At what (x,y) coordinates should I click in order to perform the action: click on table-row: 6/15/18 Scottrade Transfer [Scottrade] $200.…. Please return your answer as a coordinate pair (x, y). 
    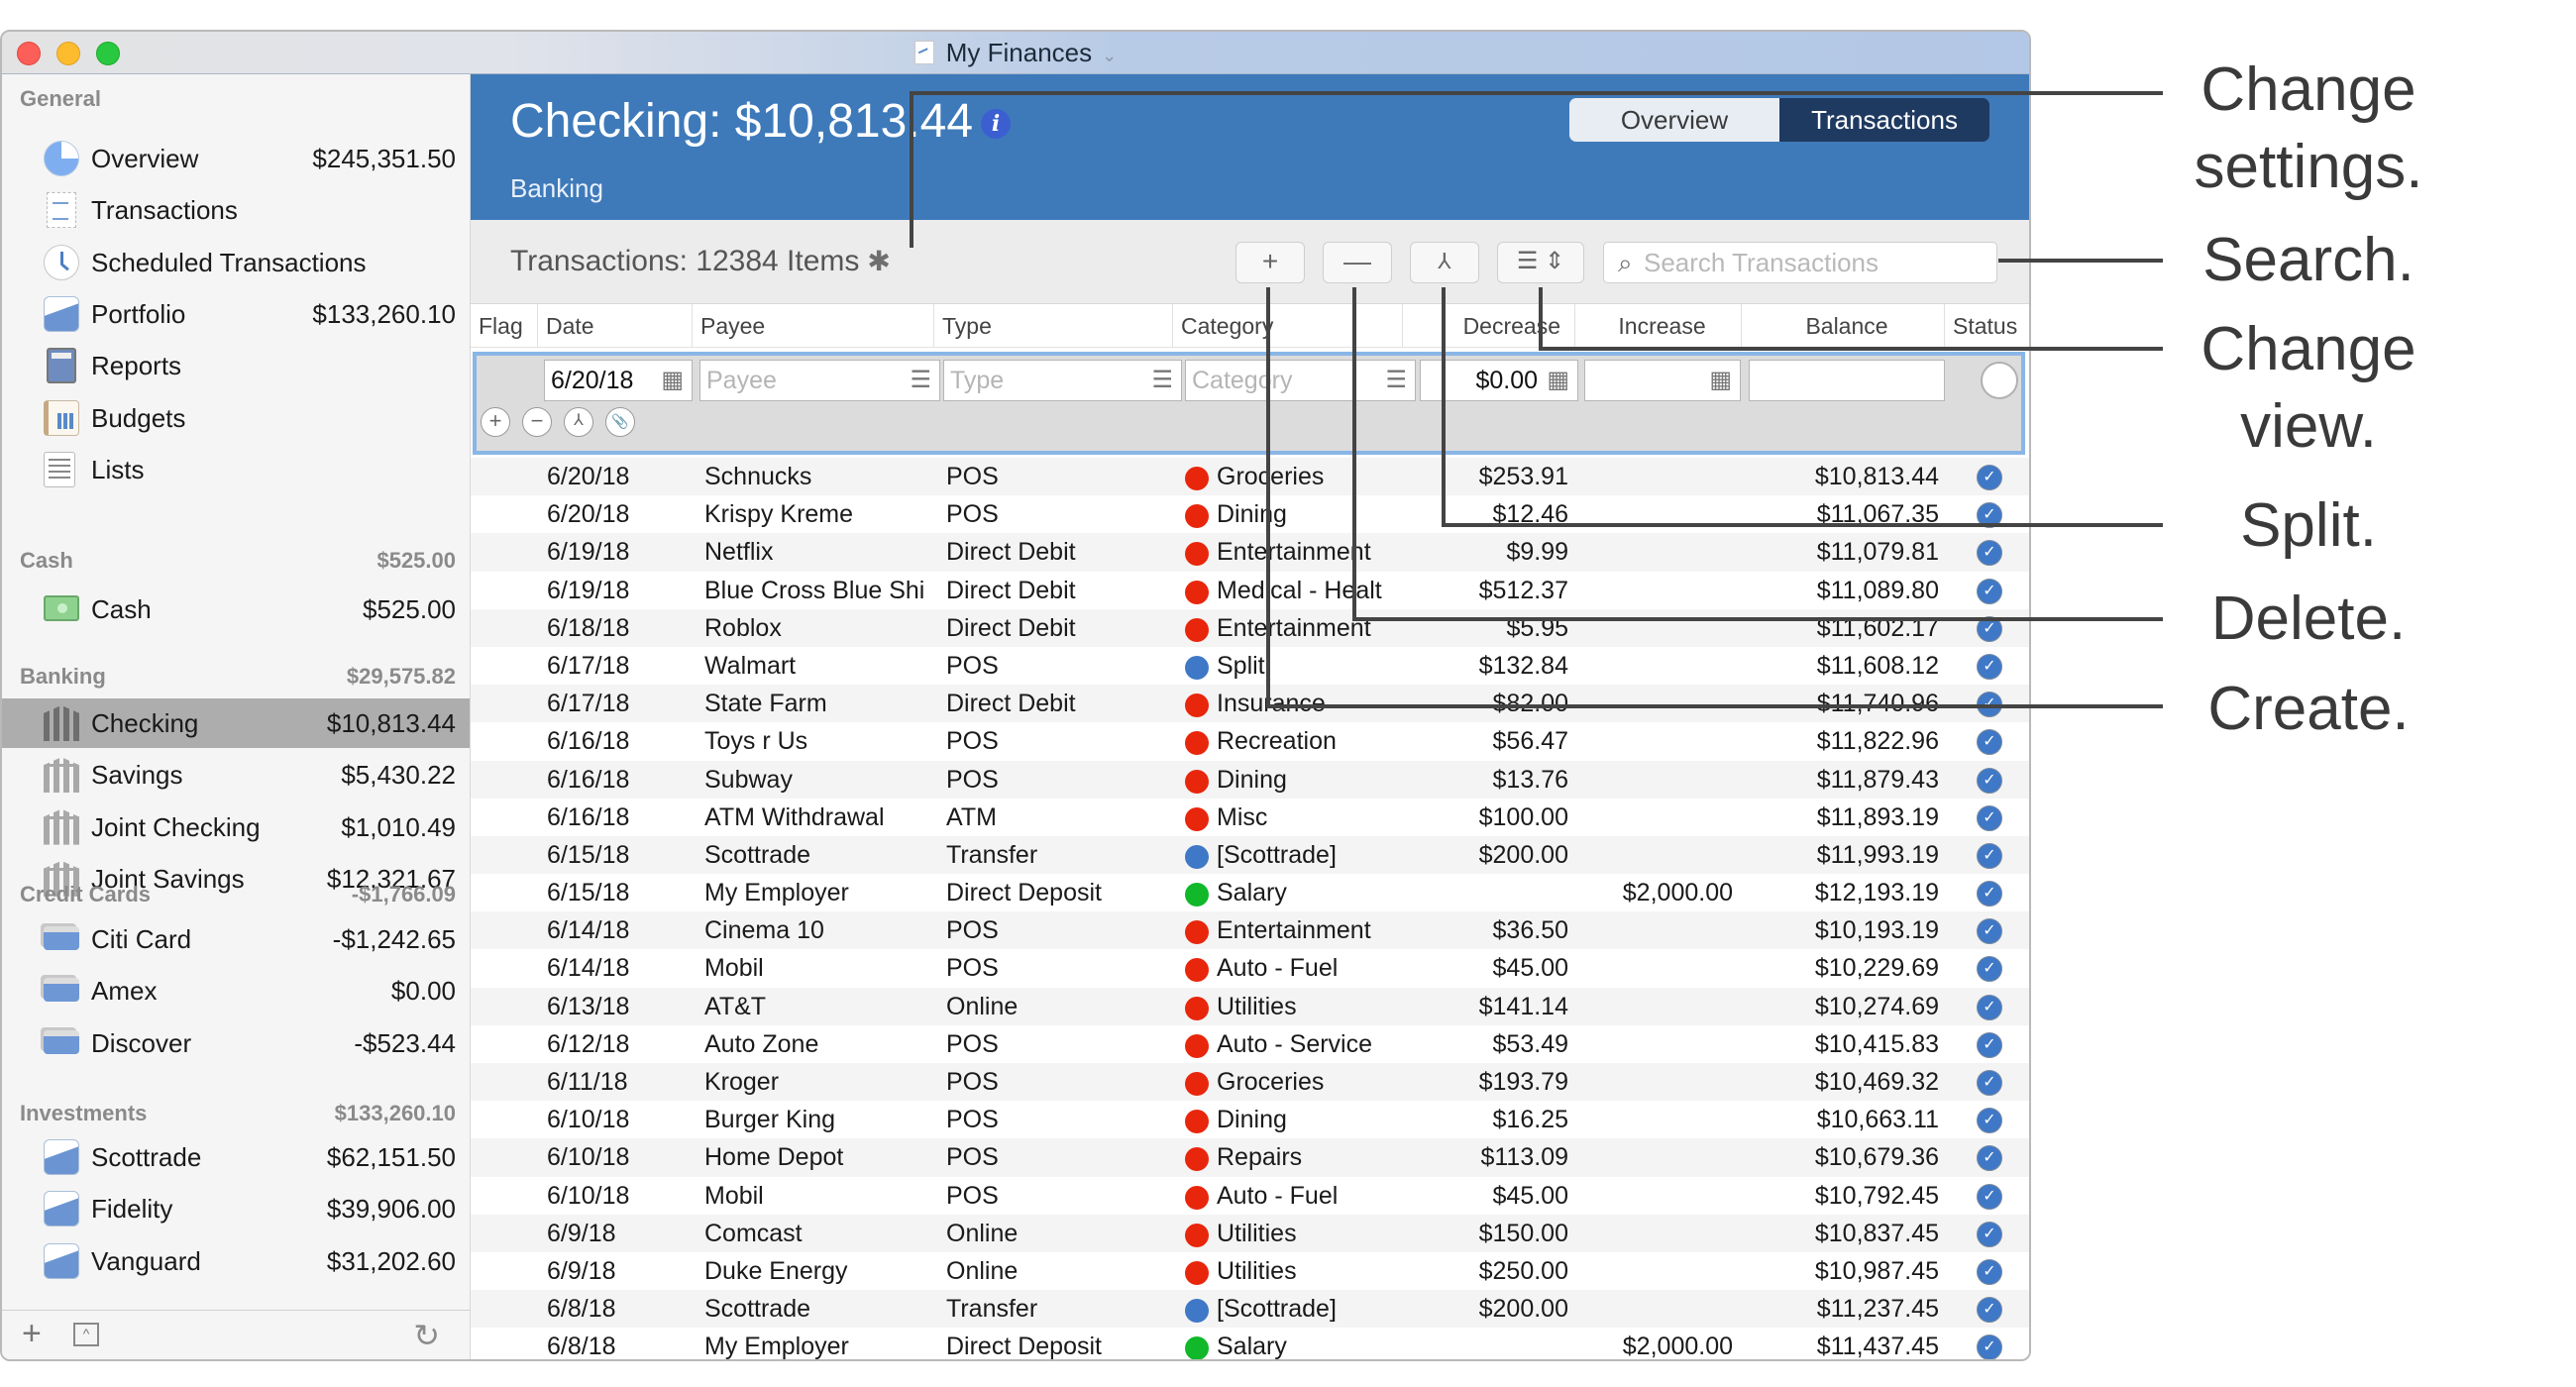
    Looking at the image, I should click on (1250, 855).